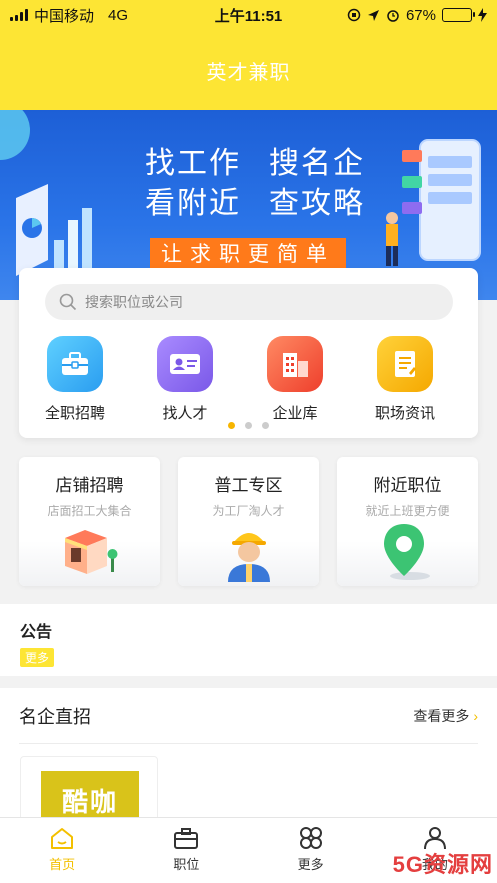 The height and width of the screenshot is (883, 497). I want to click on notice-more-button: 更多, so click(37, 657).